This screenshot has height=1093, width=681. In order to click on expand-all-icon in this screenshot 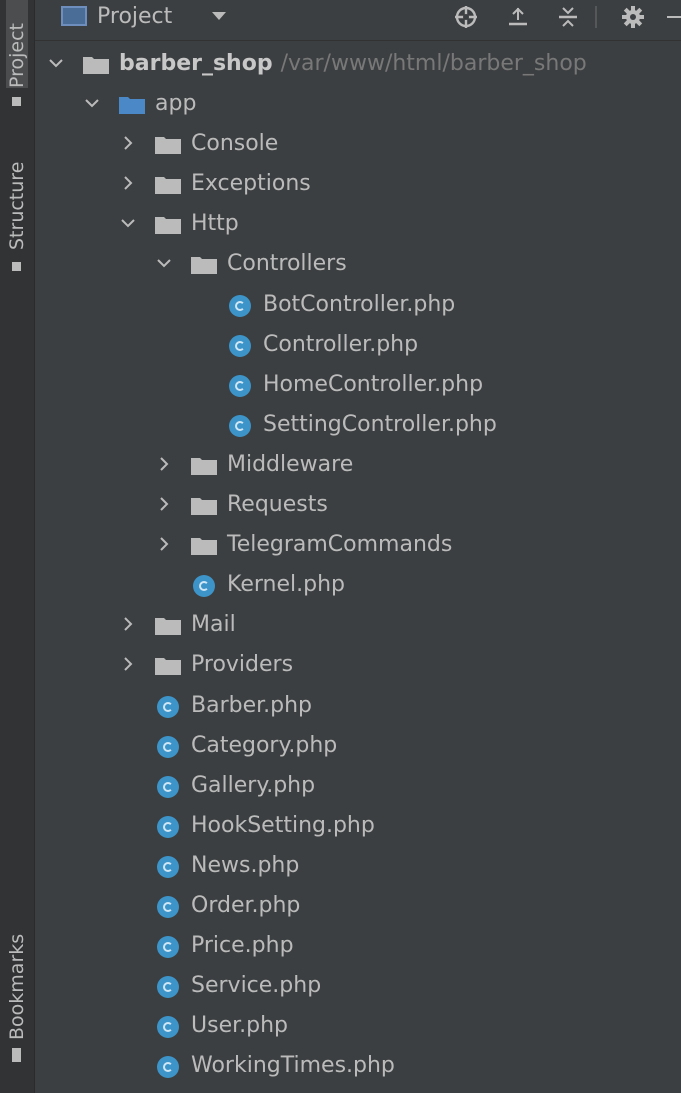, I will do `click(518, 17)`.